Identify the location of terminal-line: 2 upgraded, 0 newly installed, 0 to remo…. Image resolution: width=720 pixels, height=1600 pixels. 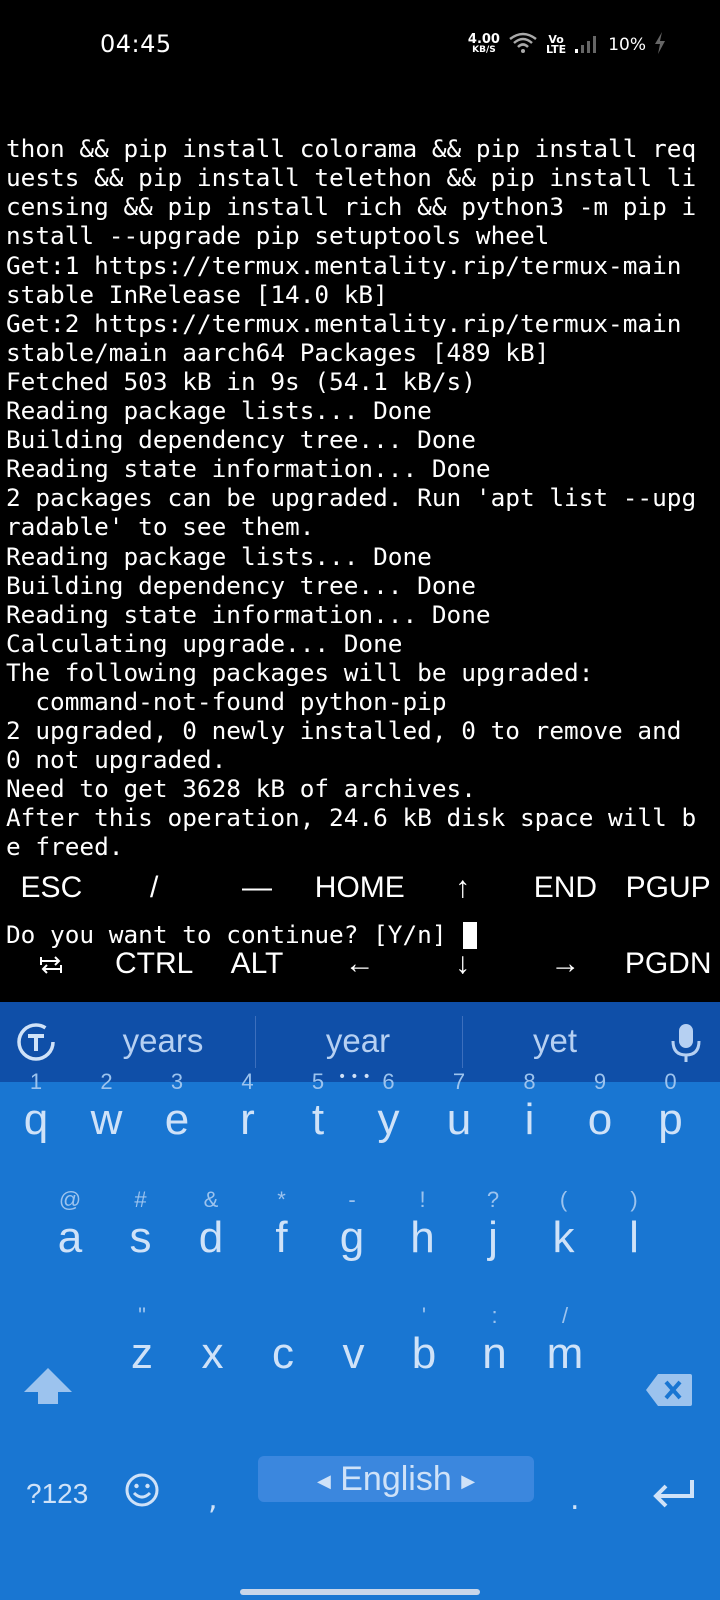
(344, 731).